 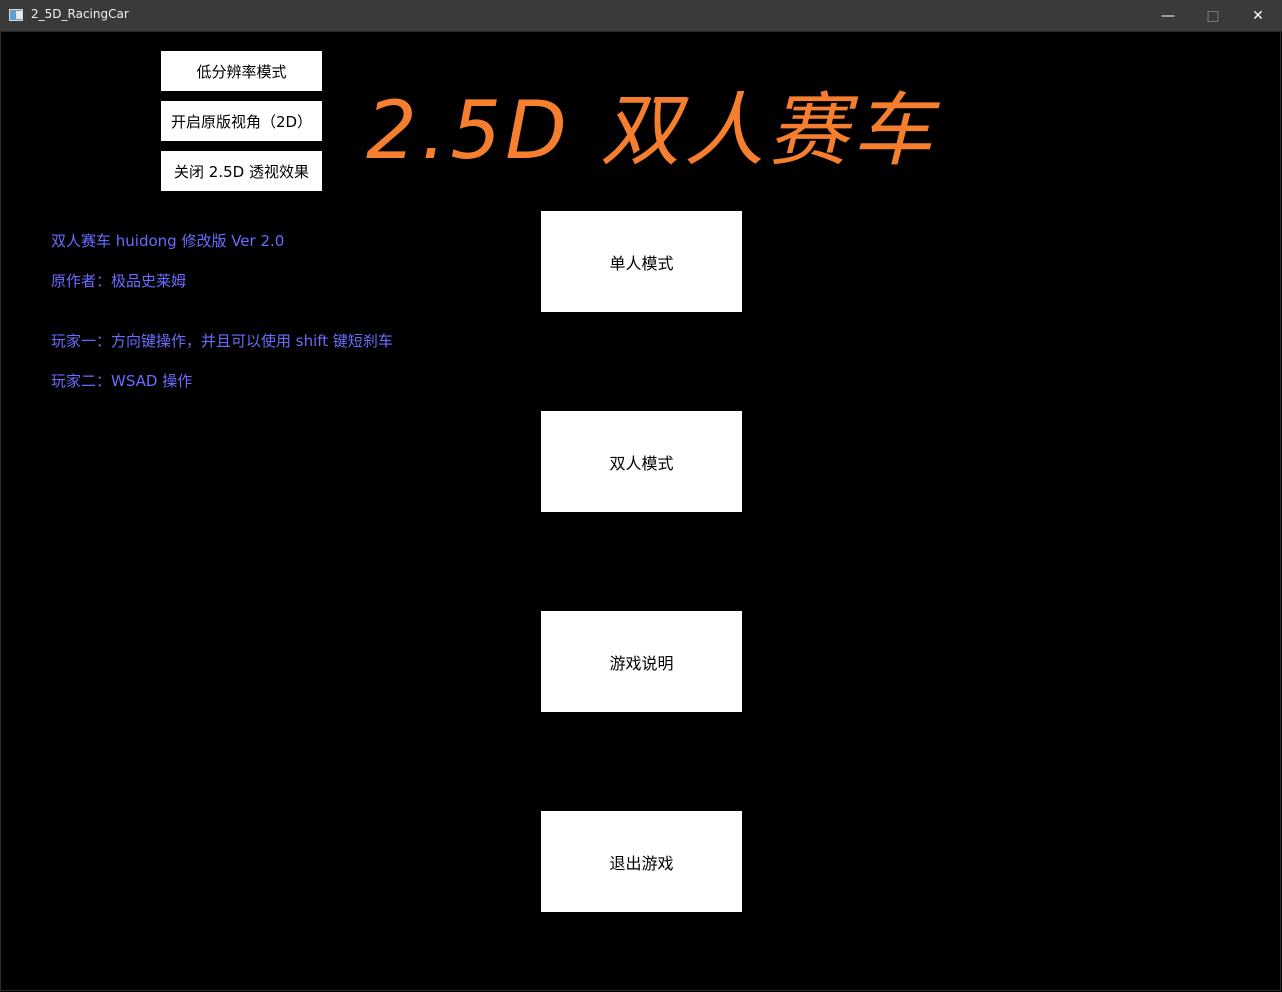 I want to click on low-resolution-button: 低分辨率模式, so click(x=241, y=71).